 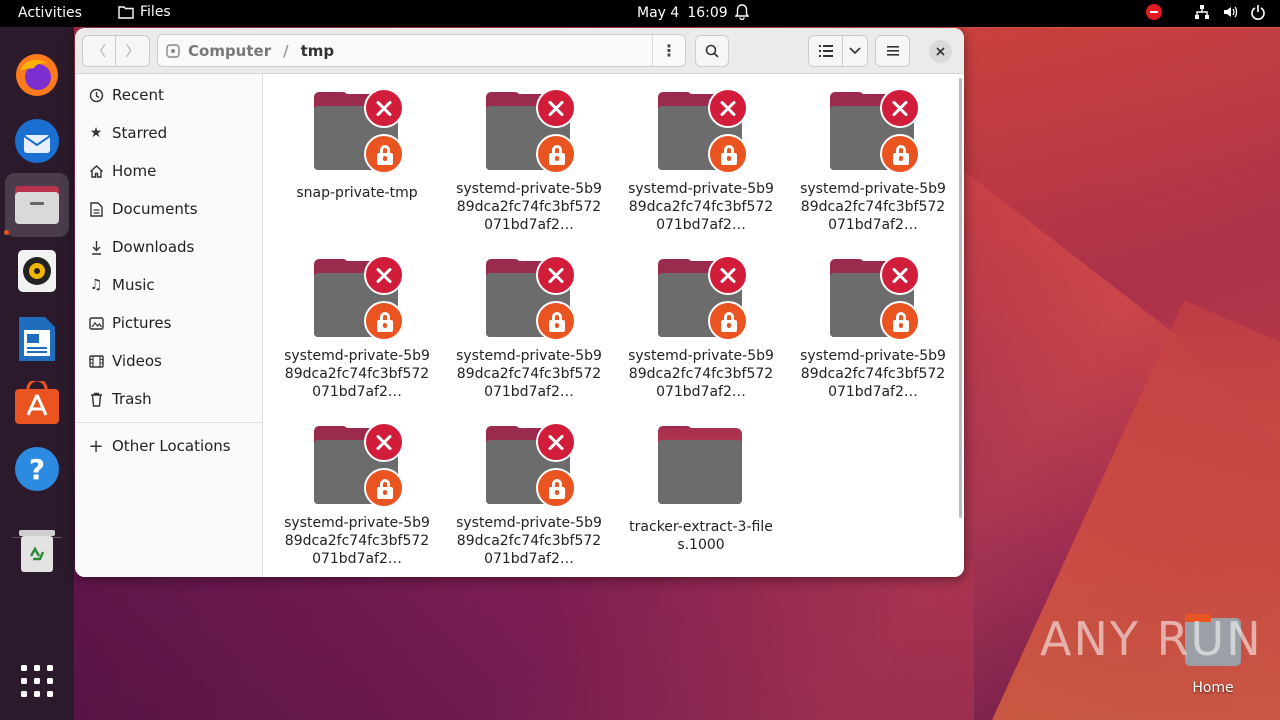 What do you see at coordinates (892, 51) in the screenshot?
I see `main-menu-button` at bounding box center [892, 51].